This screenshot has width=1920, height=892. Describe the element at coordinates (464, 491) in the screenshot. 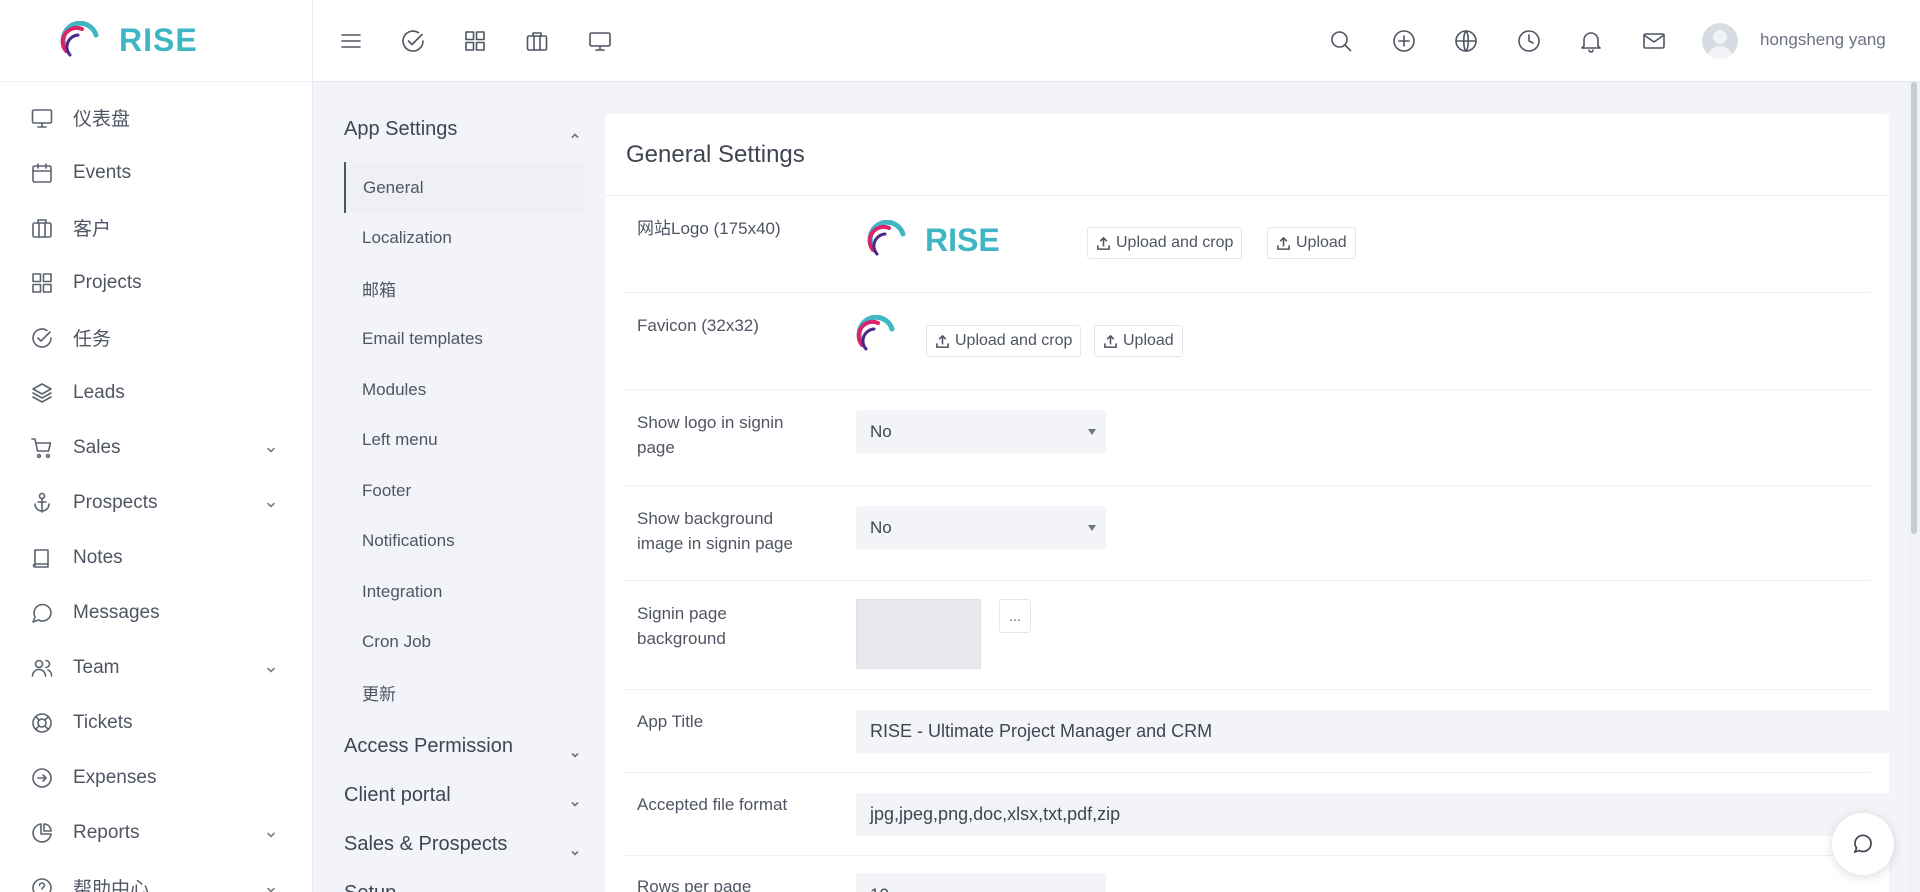

I see `settings-item-footer: Footer` at that location.